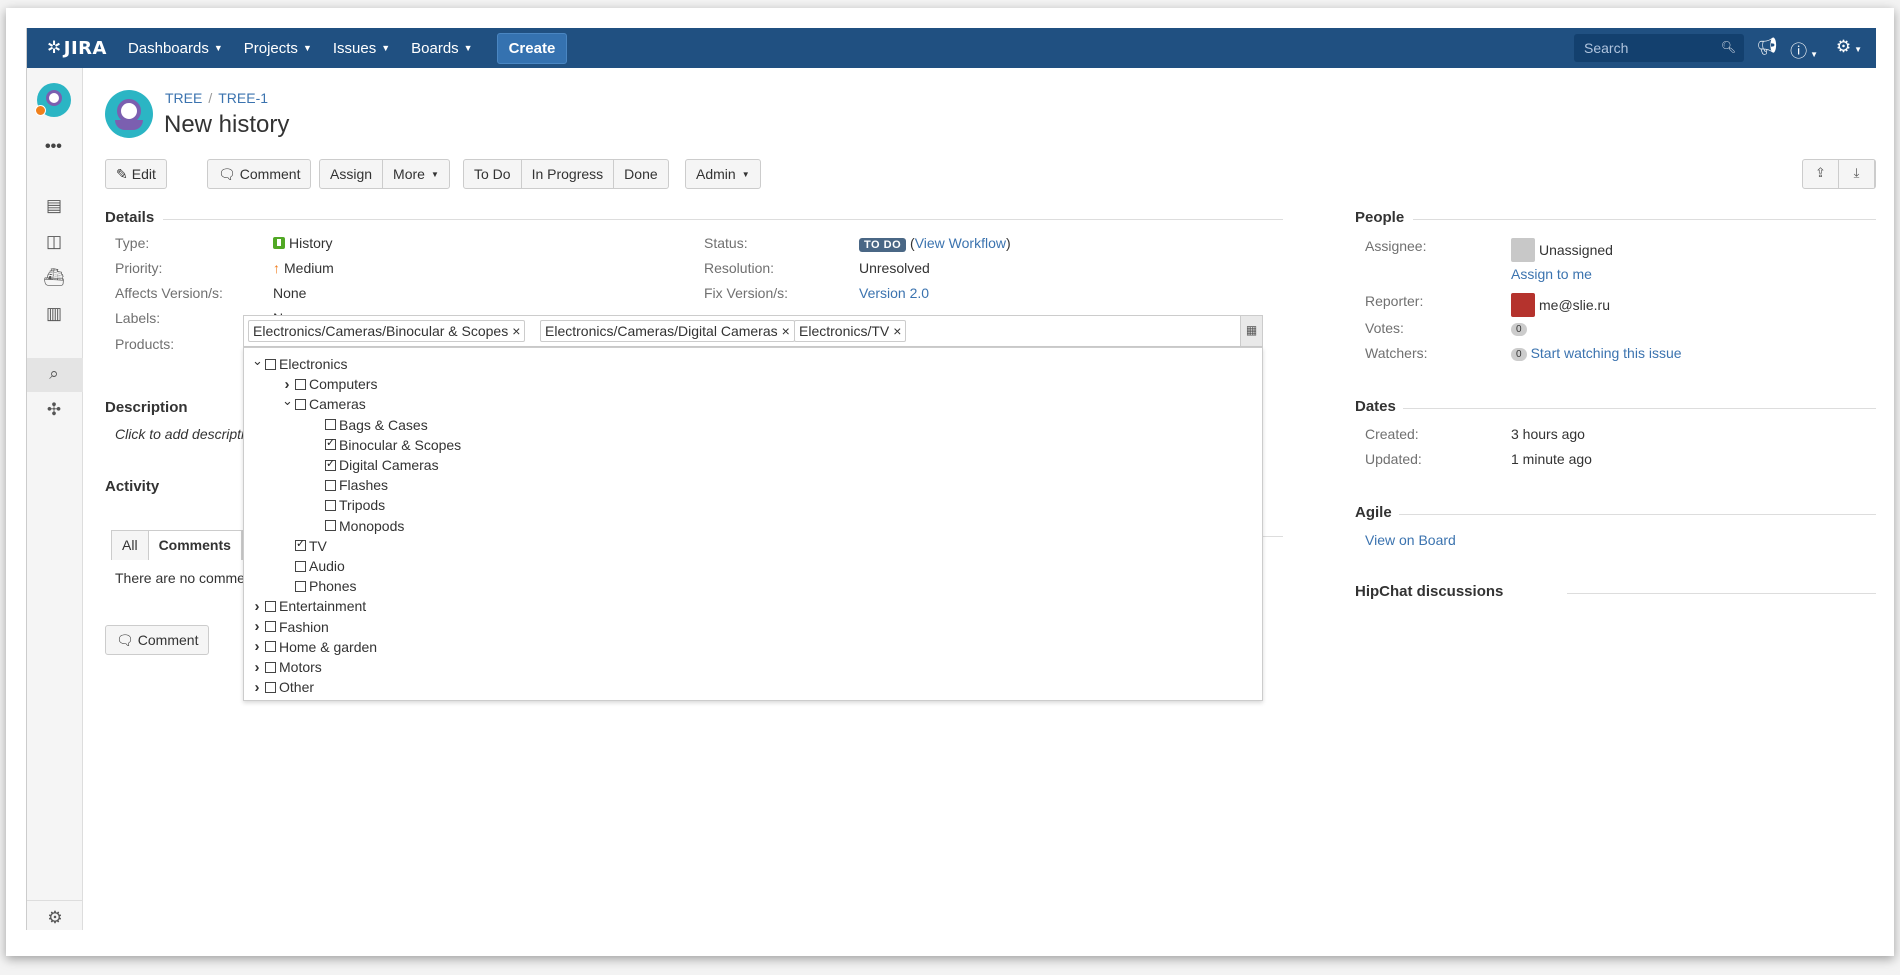  What do you see at coordinates (54, 375) in the screenshot?
I see `issues-search-icon: ⌕` at bounding box center [54, 375].